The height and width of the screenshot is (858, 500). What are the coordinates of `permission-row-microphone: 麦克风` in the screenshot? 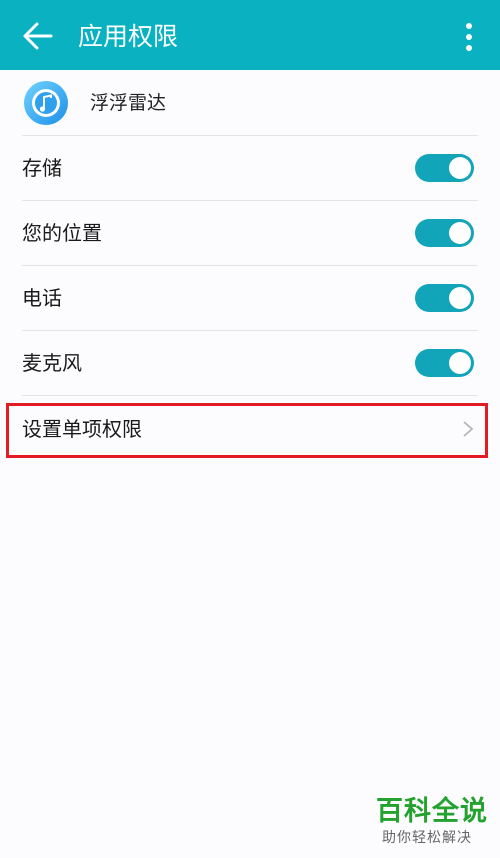 It's located at (250, 363).